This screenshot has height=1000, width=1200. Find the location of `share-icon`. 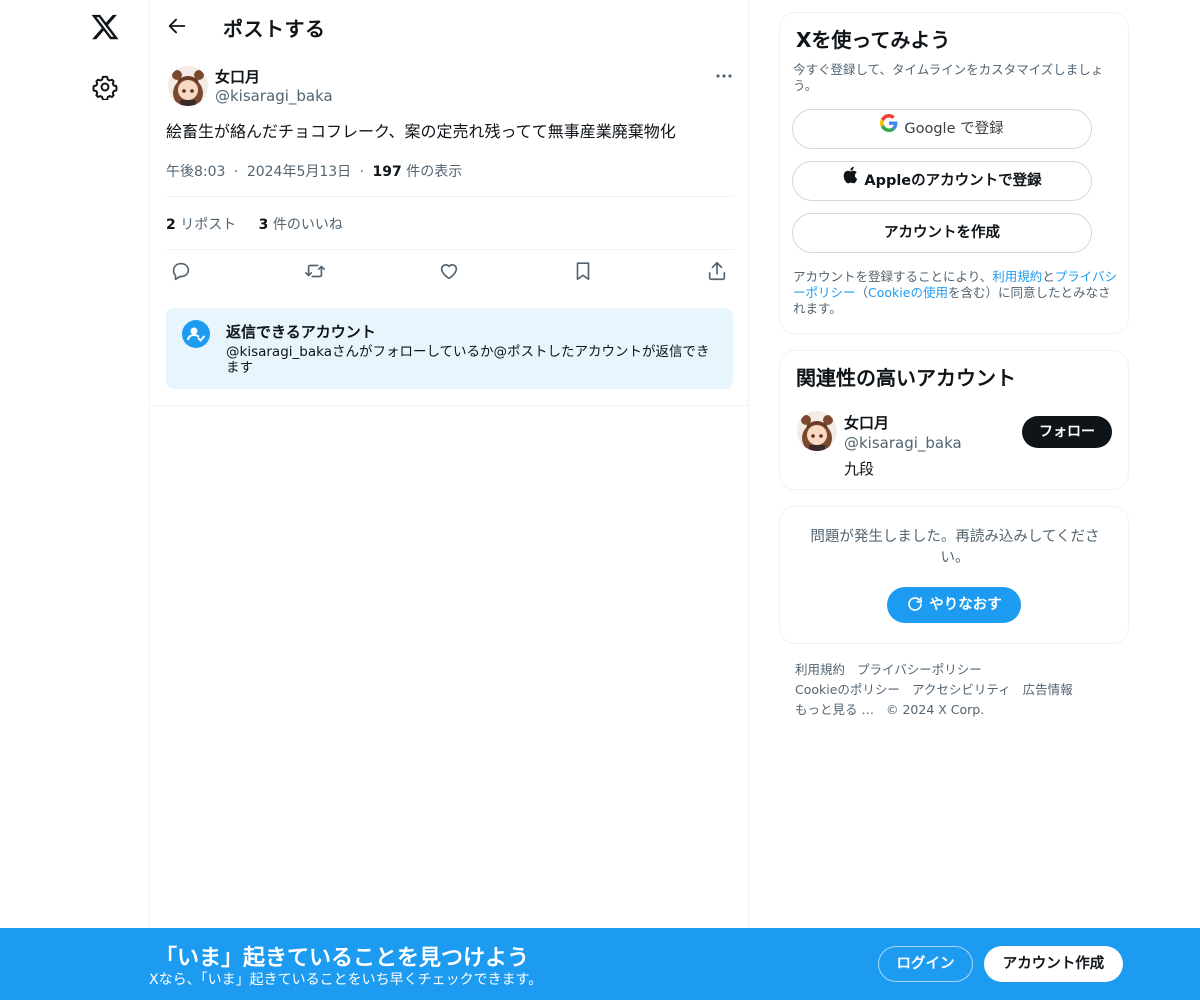

share-icon is located at coordinates (717, 271).